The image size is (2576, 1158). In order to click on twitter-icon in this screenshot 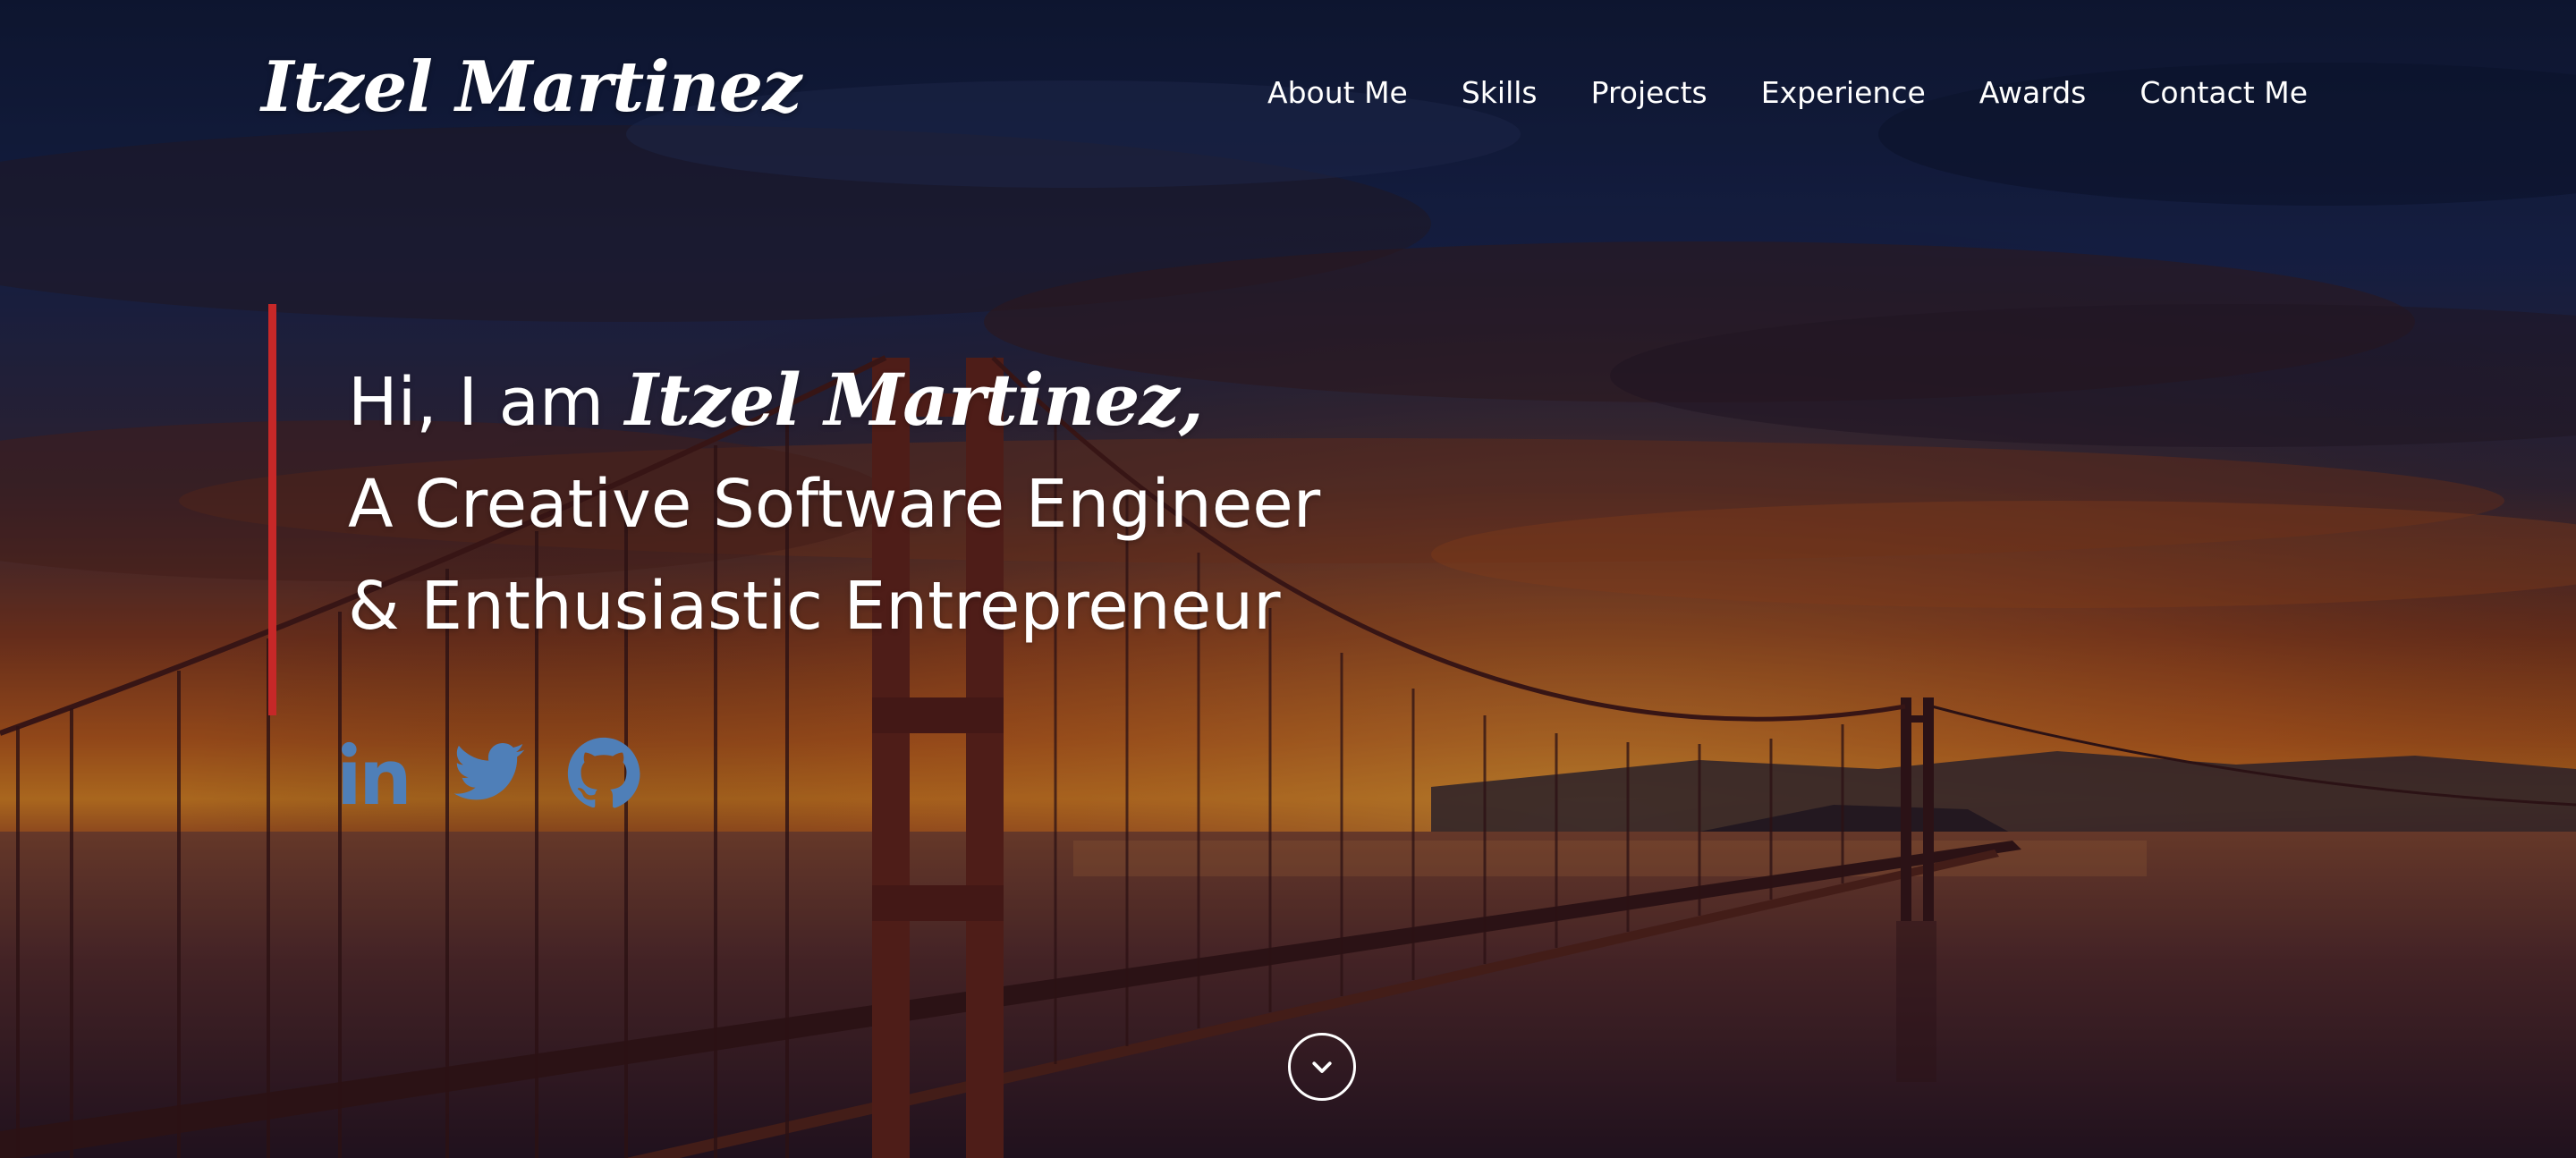, I will do `click(489, 771)`.